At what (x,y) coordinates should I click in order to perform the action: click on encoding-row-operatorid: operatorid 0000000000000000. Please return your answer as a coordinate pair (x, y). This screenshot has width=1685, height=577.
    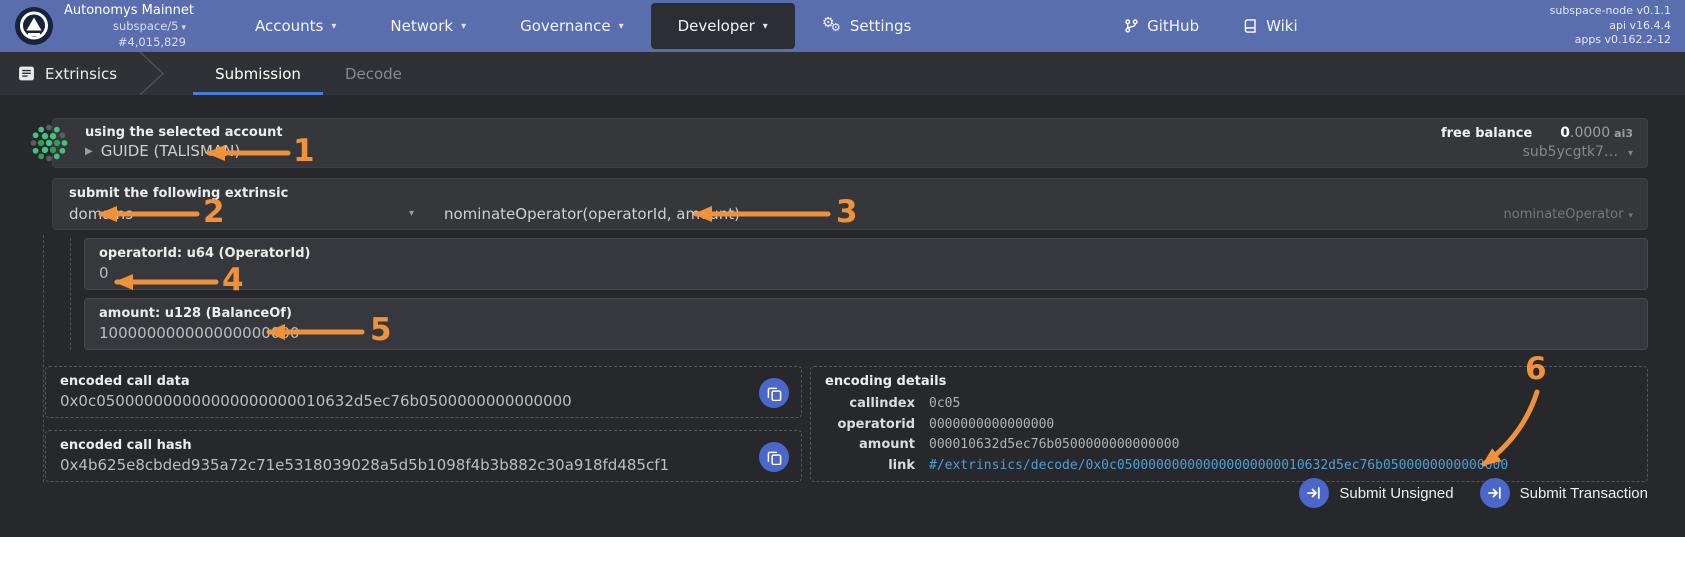
    Looking at the image, I should click on (946, 424).